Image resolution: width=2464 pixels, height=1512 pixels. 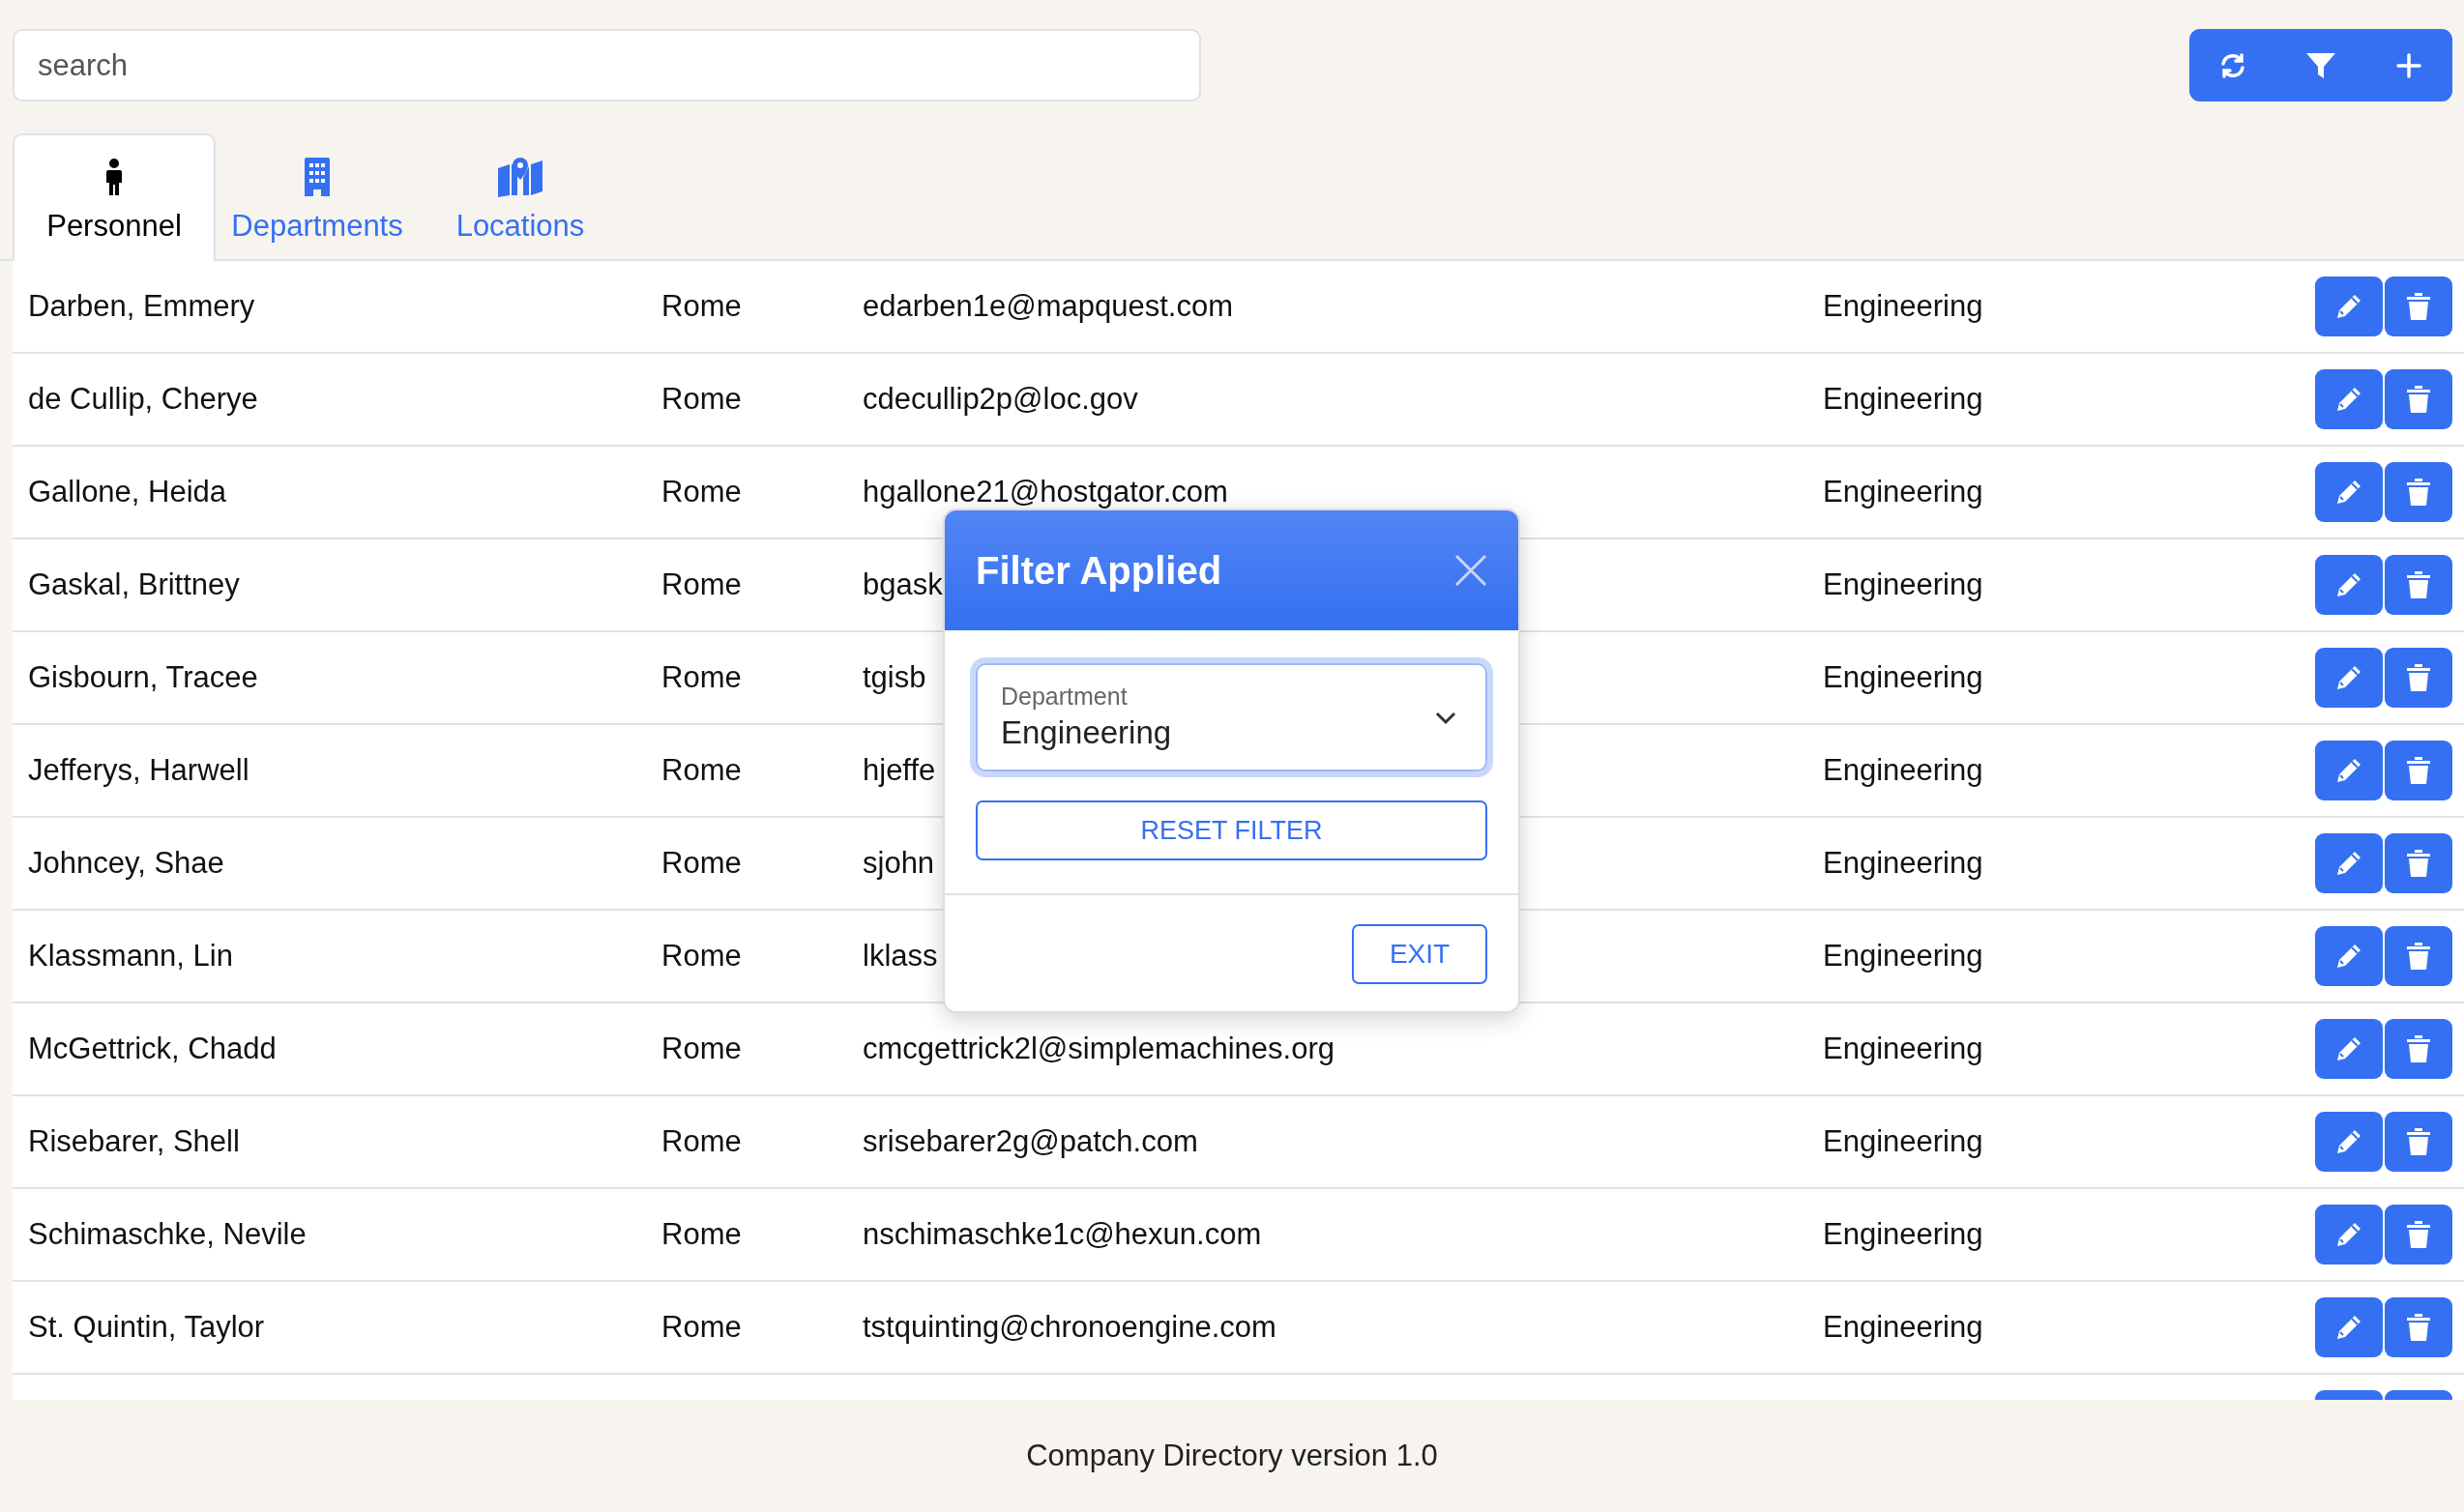 I want to click on table-cell: Gisbourn, Tracee, so click(x=143, y=677).